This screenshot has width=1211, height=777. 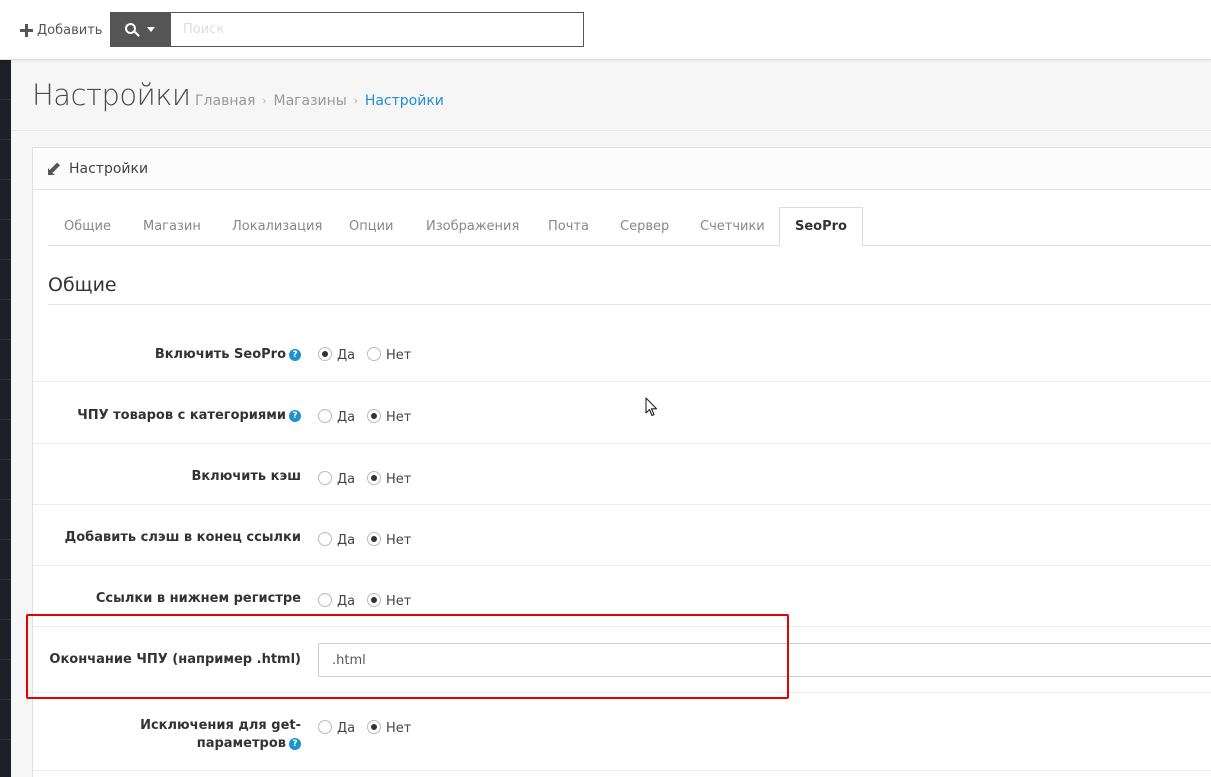 What do you see at coordinates (622, 413) in the screenshot?
I see `form-row-category-urls: ЧПУ товаров с категориями? Да Нет` at bounding box center [622, 413].